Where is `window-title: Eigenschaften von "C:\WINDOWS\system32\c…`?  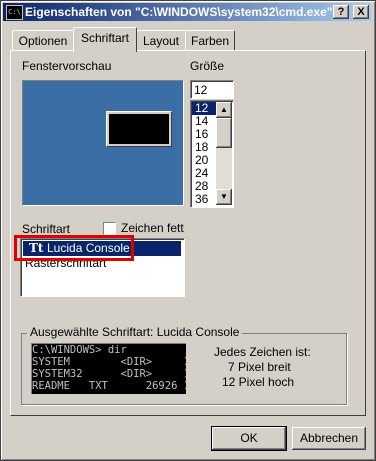 window-title: Eigenschaften von "C:\WINDOWS\system32\c… is located at coordinates (179, 12).